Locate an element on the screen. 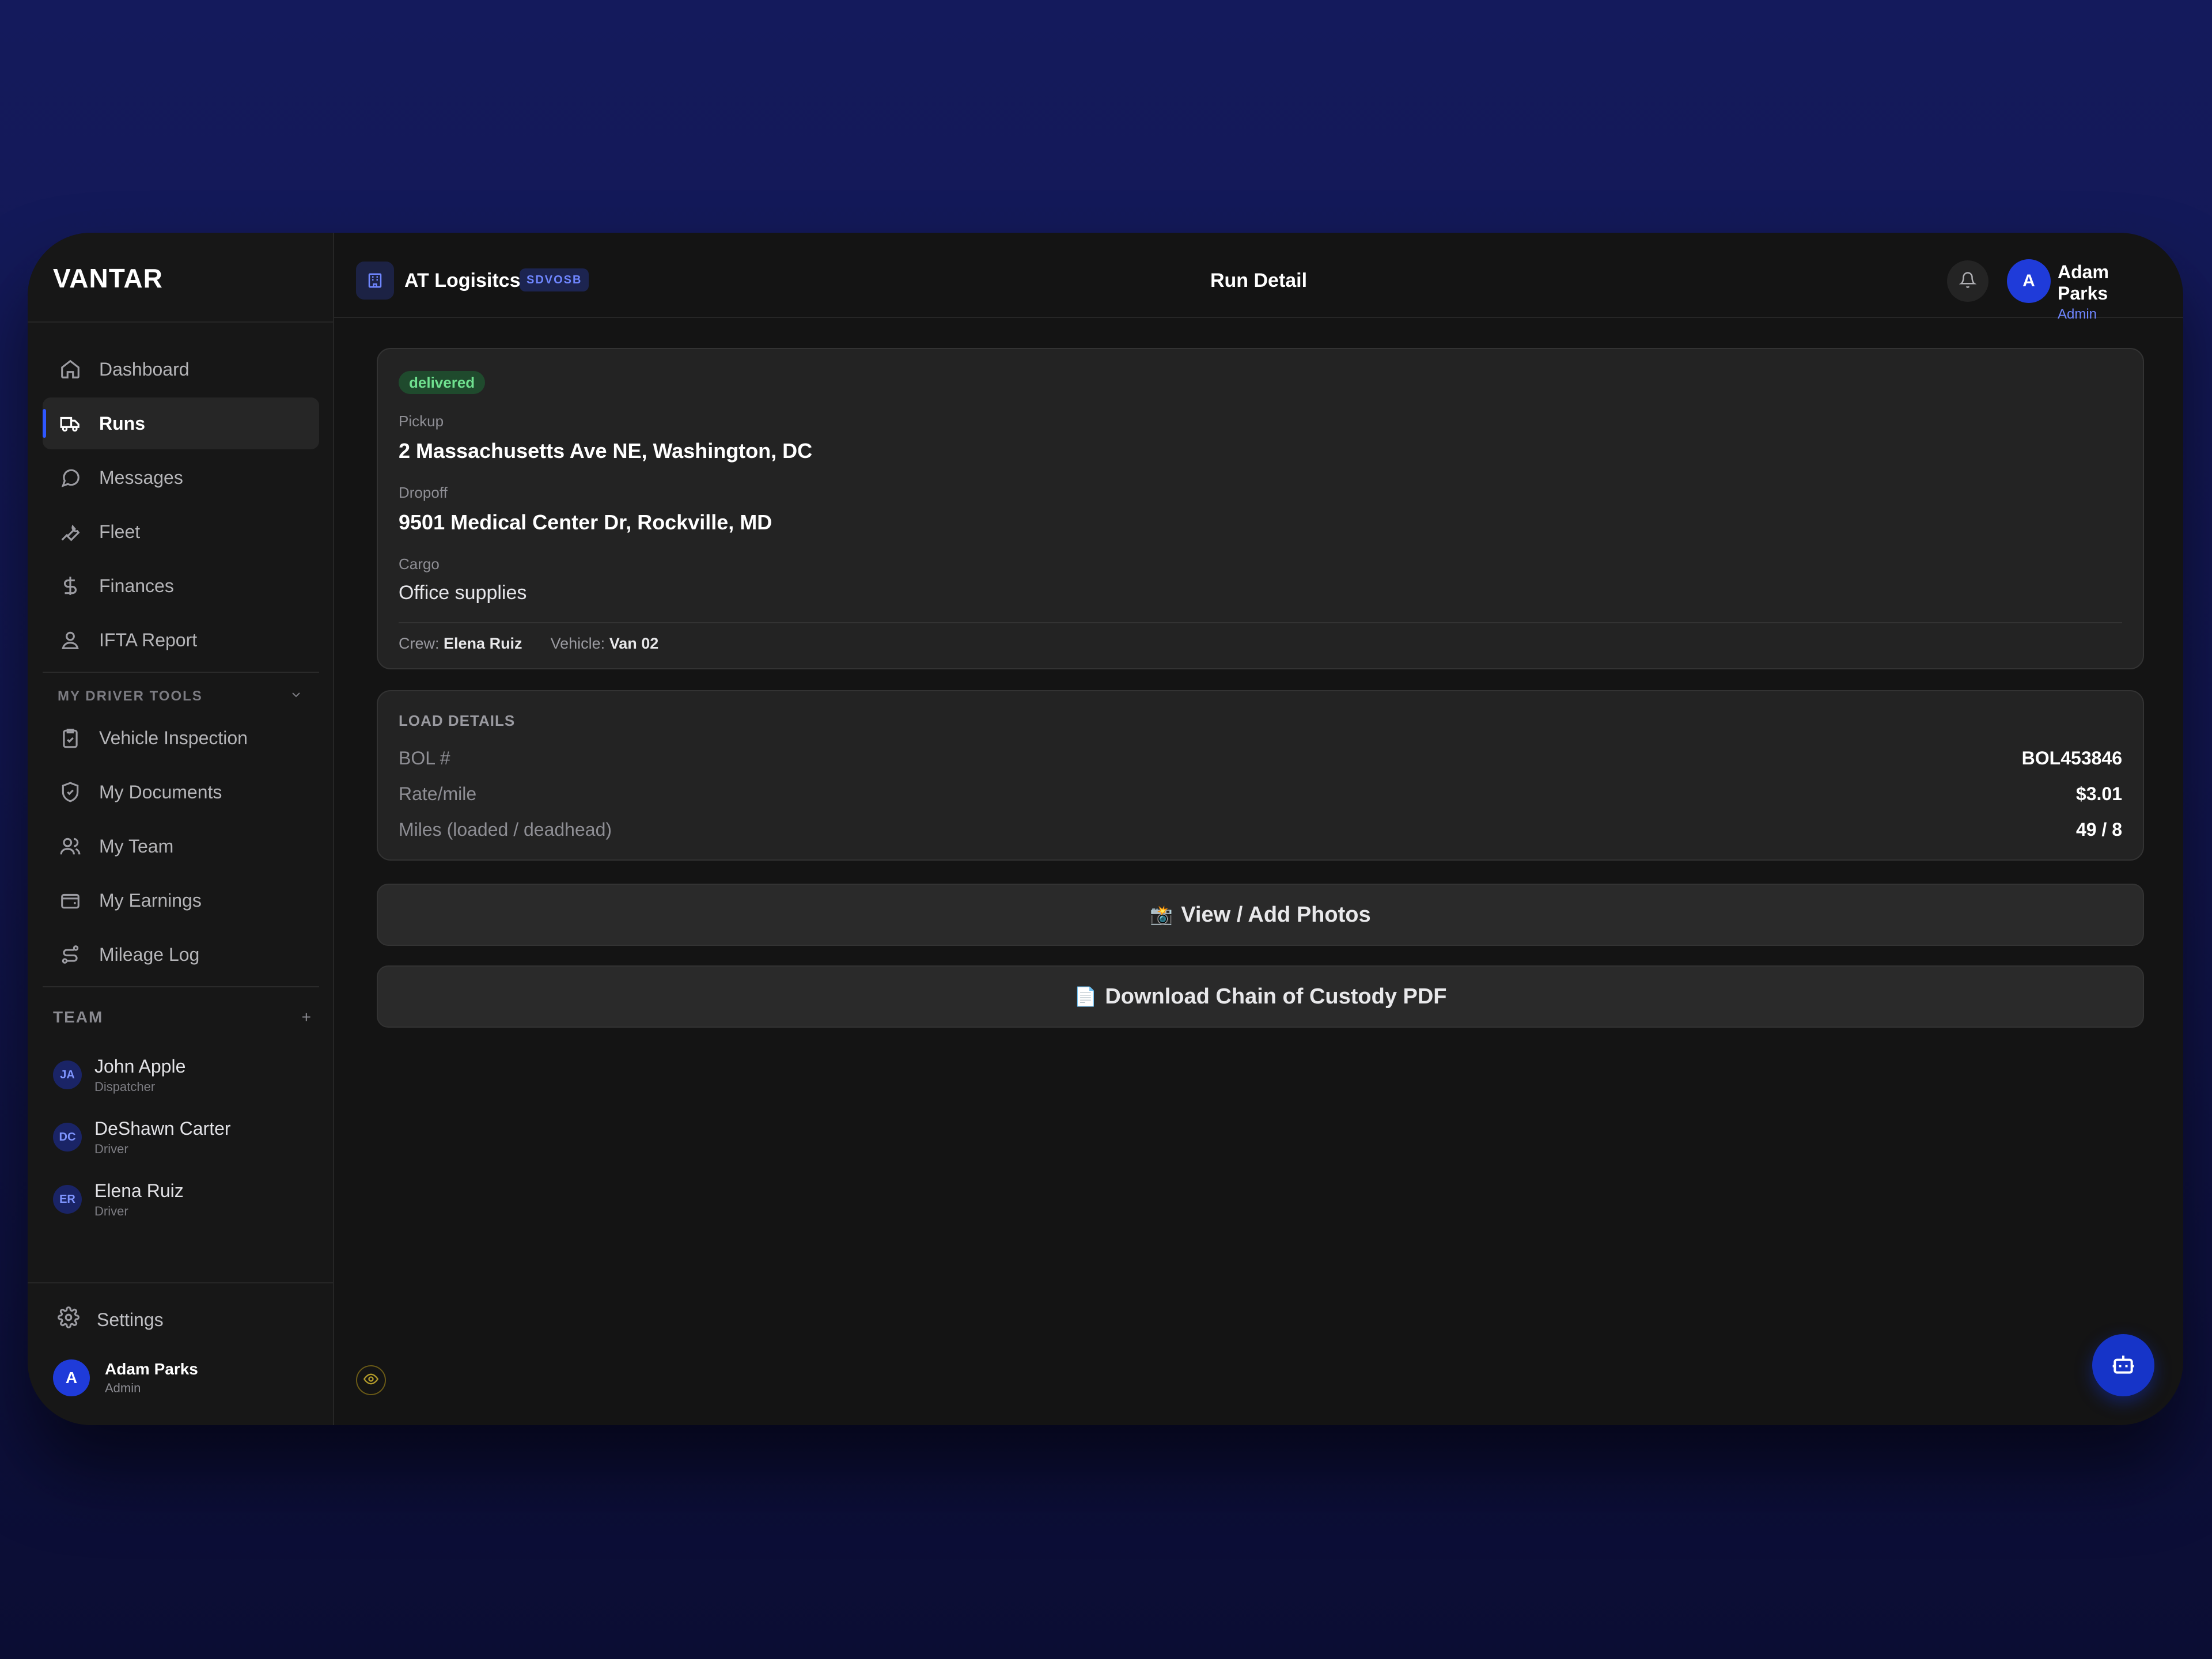  nav-item-label: My Earnings is located at coordinates (150, 900).